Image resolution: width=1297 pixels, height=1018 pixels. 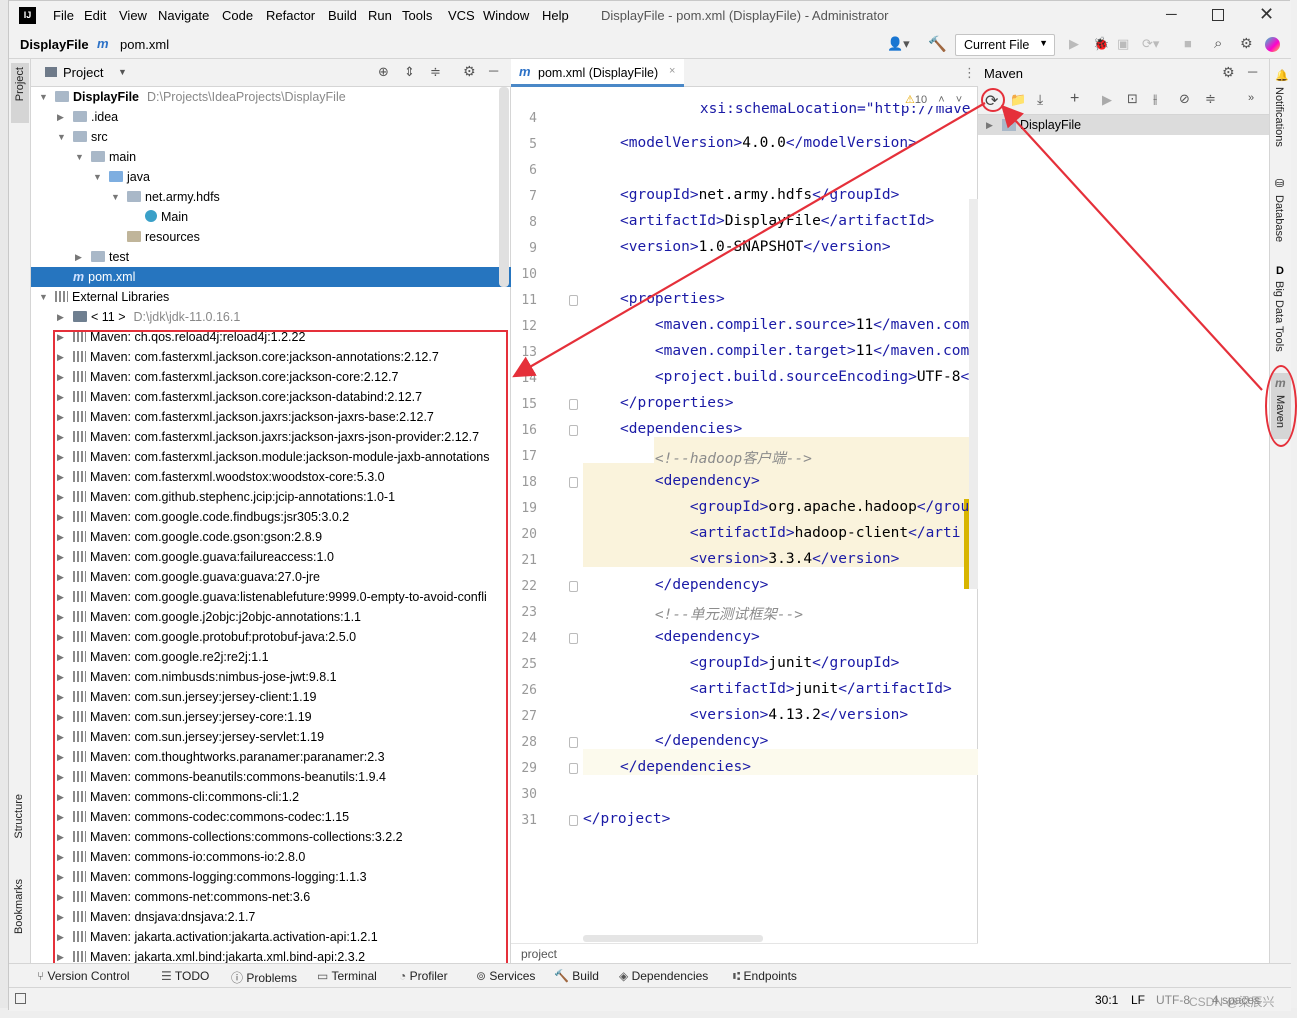 I want to click on menu-tools: Tools, so click(x=417, y=15).